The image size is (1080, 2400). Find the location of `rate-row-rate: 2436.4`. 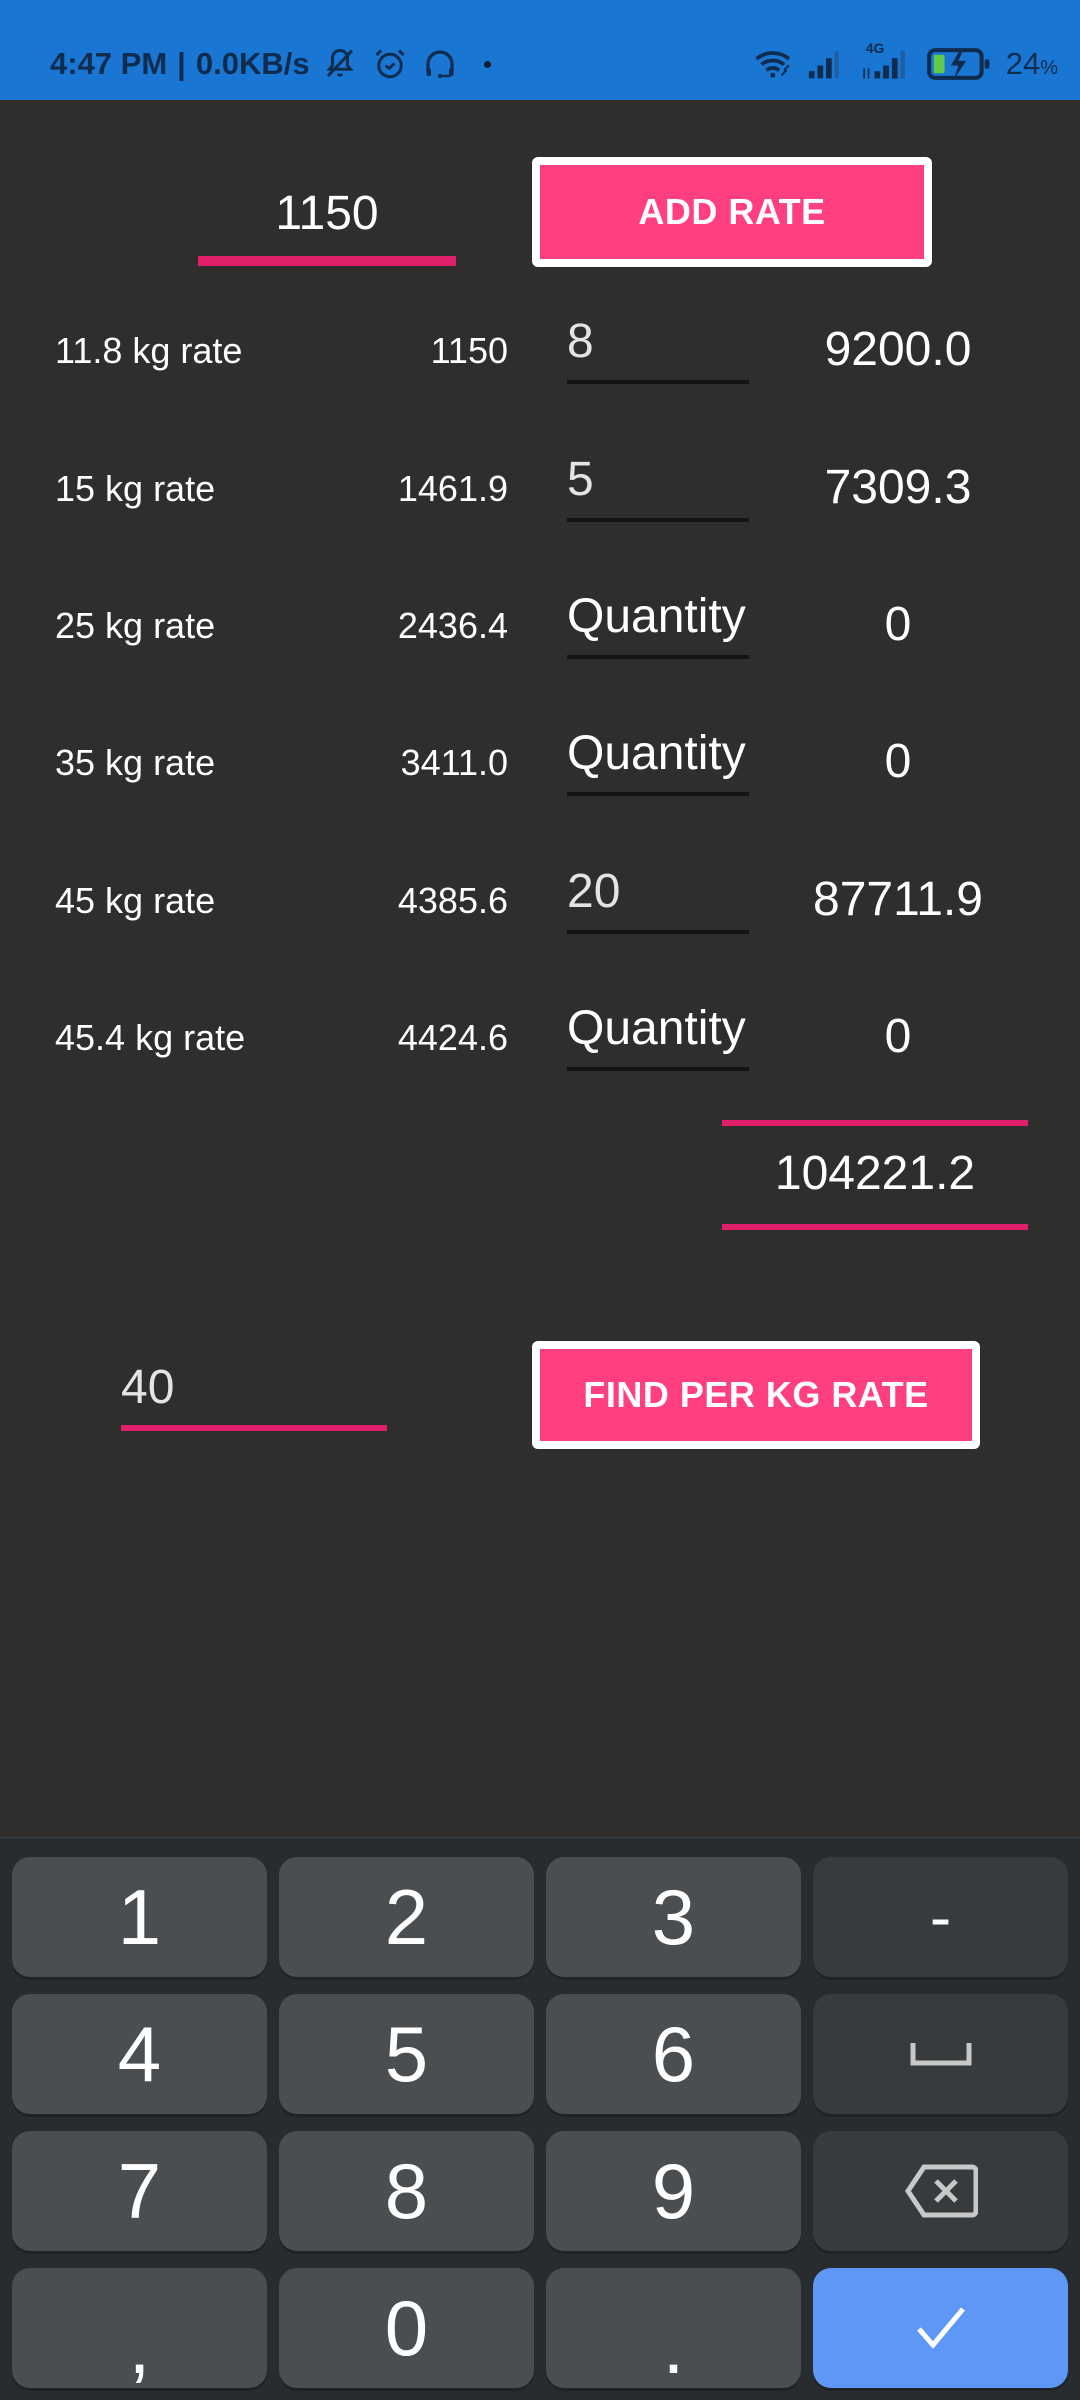

rate-row-rate: 2436.4 is located at coordinates (452, 625).